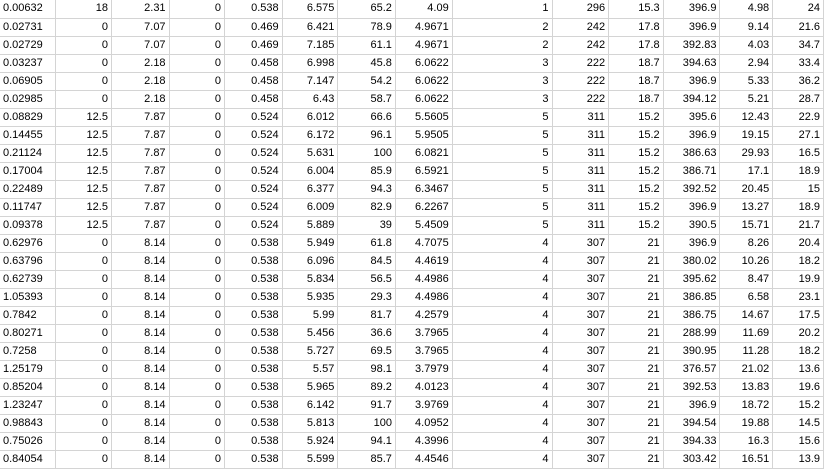 The height and width of the screenshot is (469, 824). What do you see at coordinates (310, 423) in the screenshot?
I see `table-cell: 5.813` at bounding box center [310, 423].